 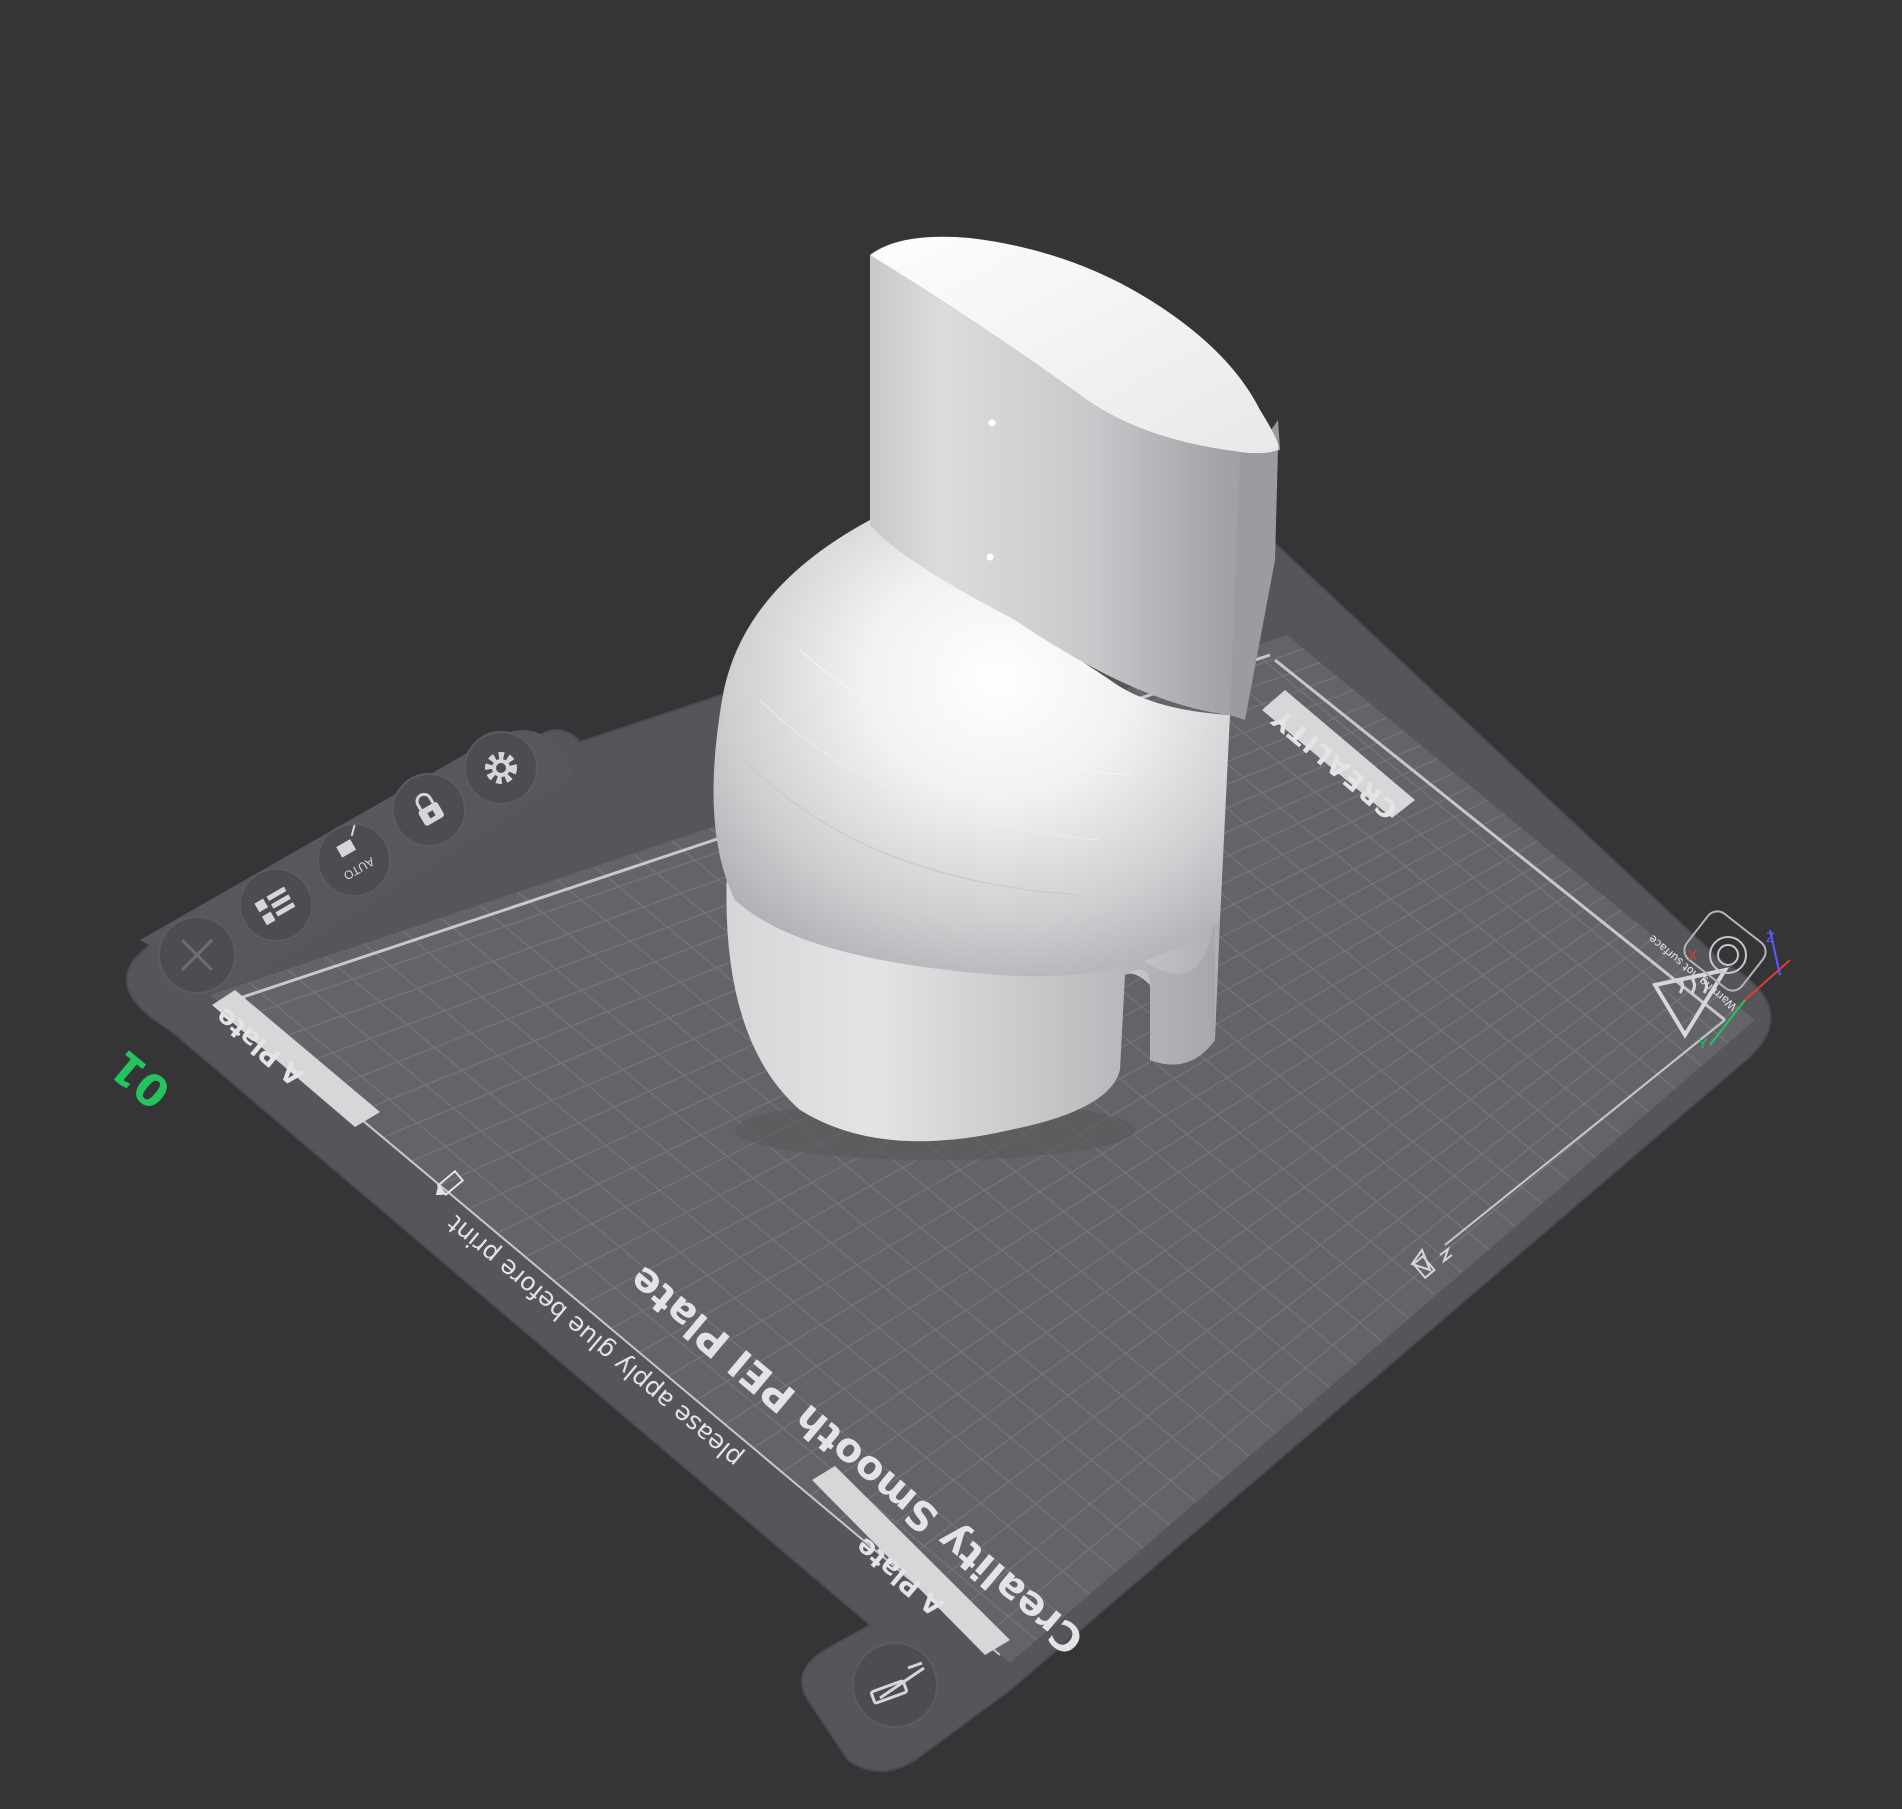 I want to click on edit-plate-button, so click(x=895, y=1685).